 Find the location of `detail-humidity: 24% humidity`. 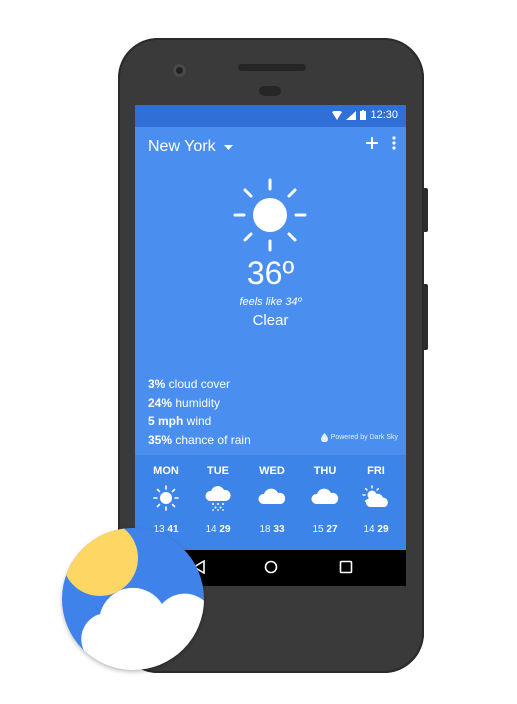

detail-humidity: 24% humidity is located at coordinates (184, 402).